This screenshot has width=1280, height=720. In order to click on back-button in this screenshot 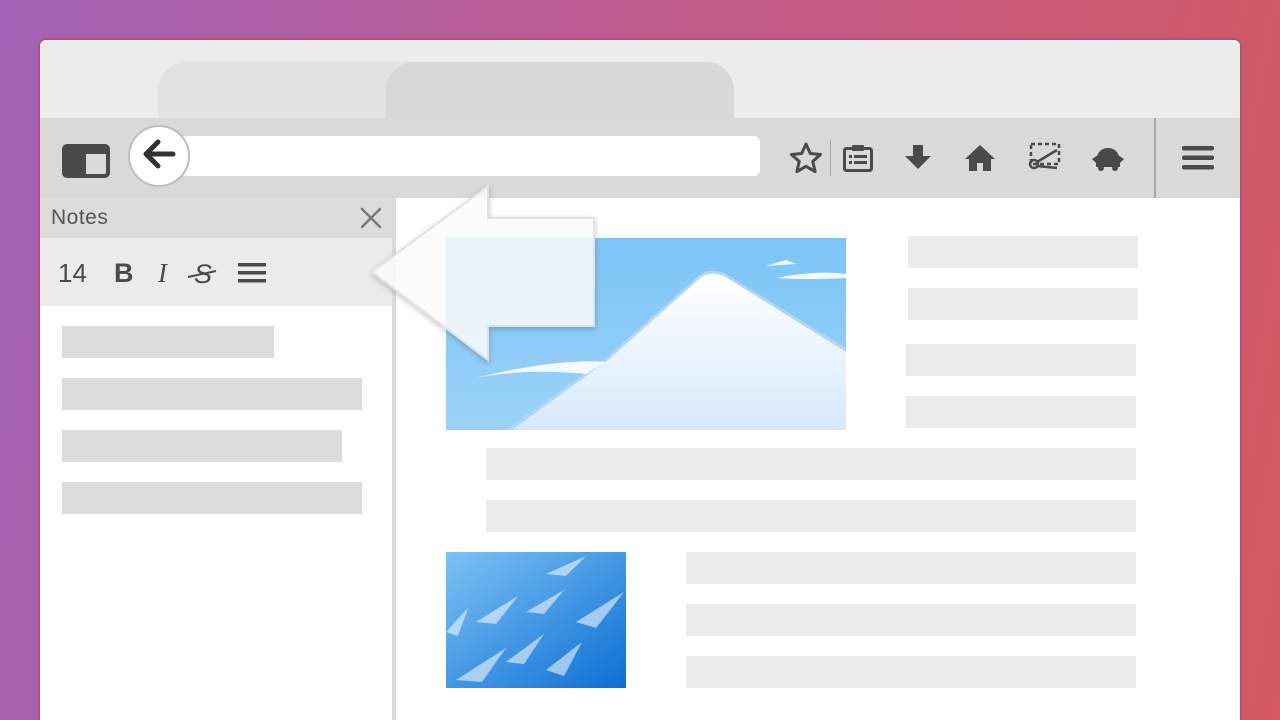, I will do `click(159, 156)`.